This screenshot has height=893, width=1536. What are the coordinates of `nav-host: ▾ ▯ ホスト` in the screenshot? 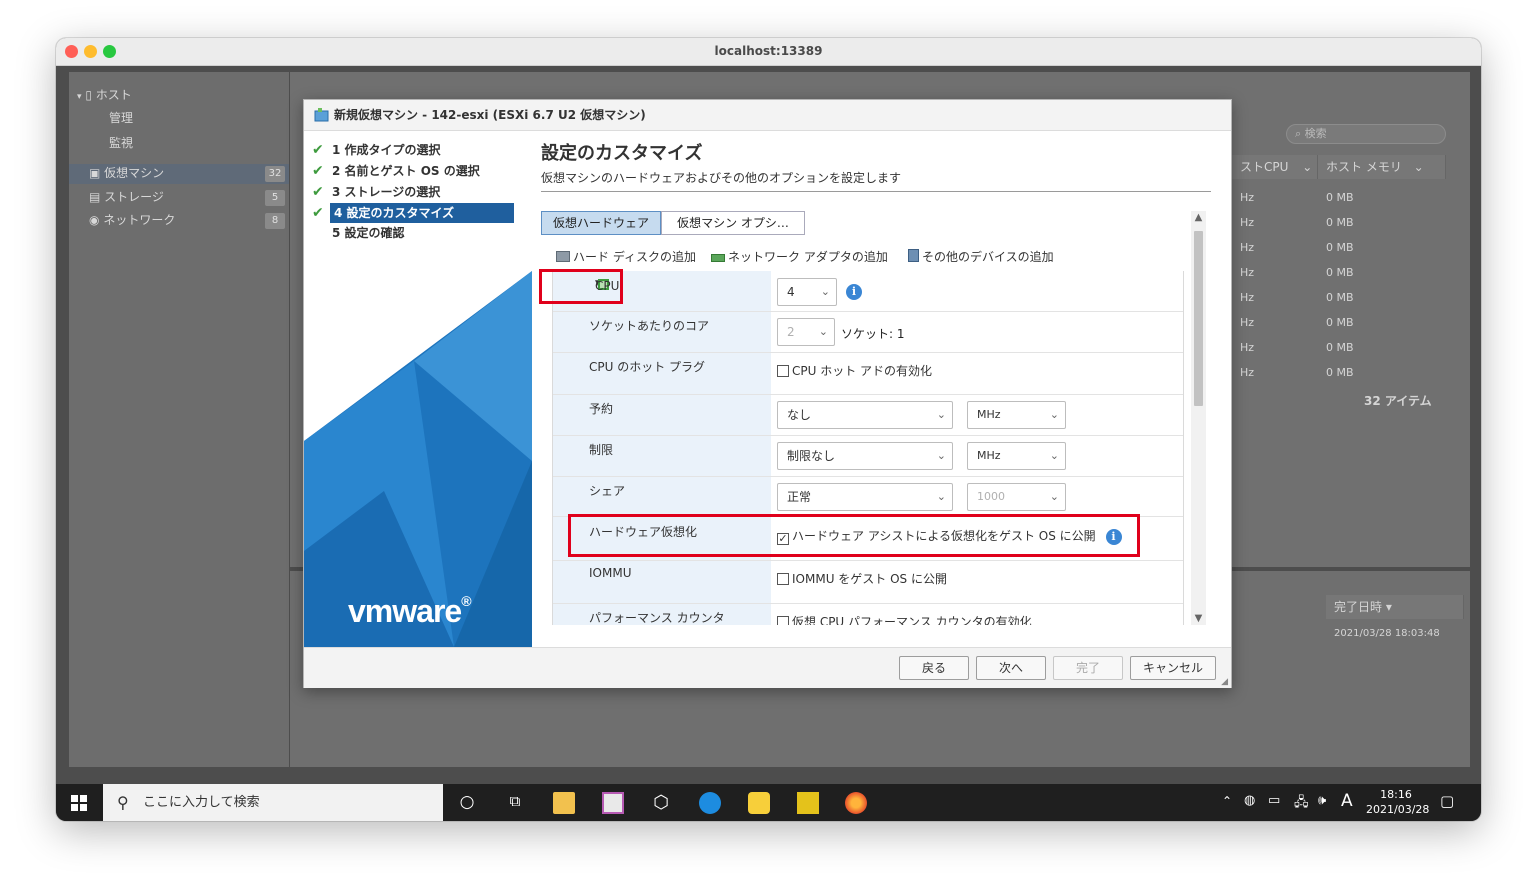 It's located at (182, 96).